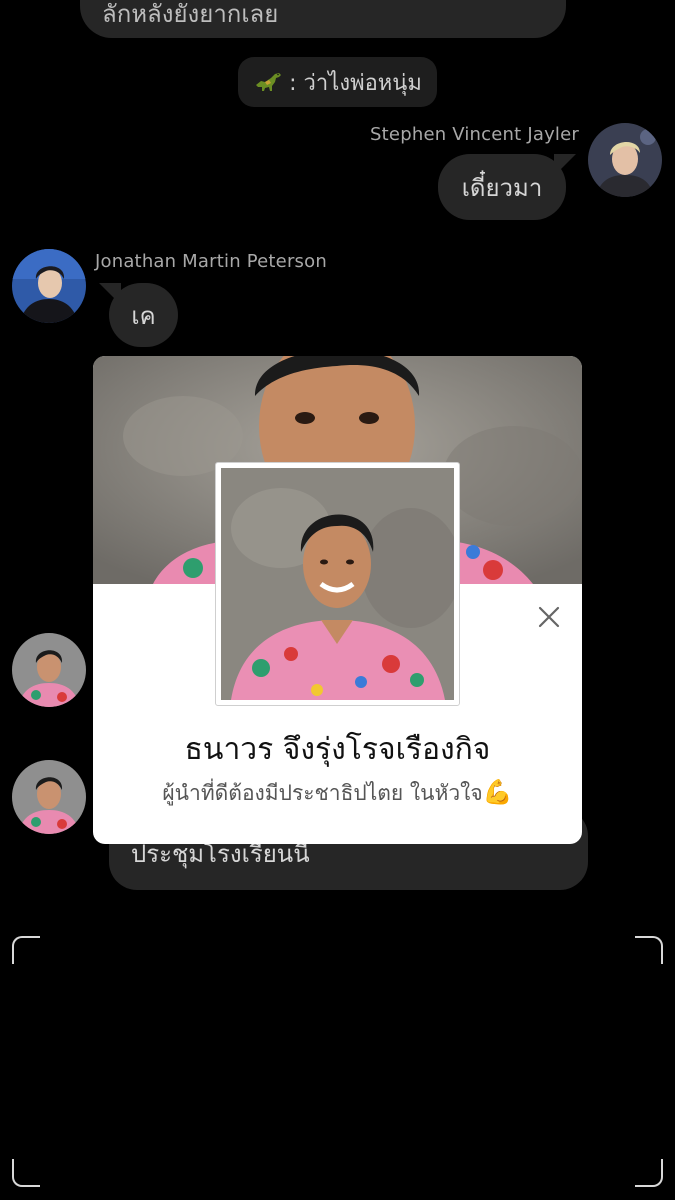 This screenshot has width=675, height=1200. I want to click on frame-corner-top-left, so click(26, 950).